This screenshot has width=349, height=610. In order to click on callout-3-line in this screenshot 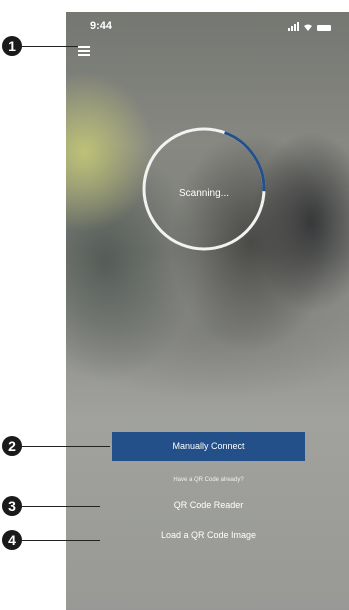, I will do `click(61, 506)`.